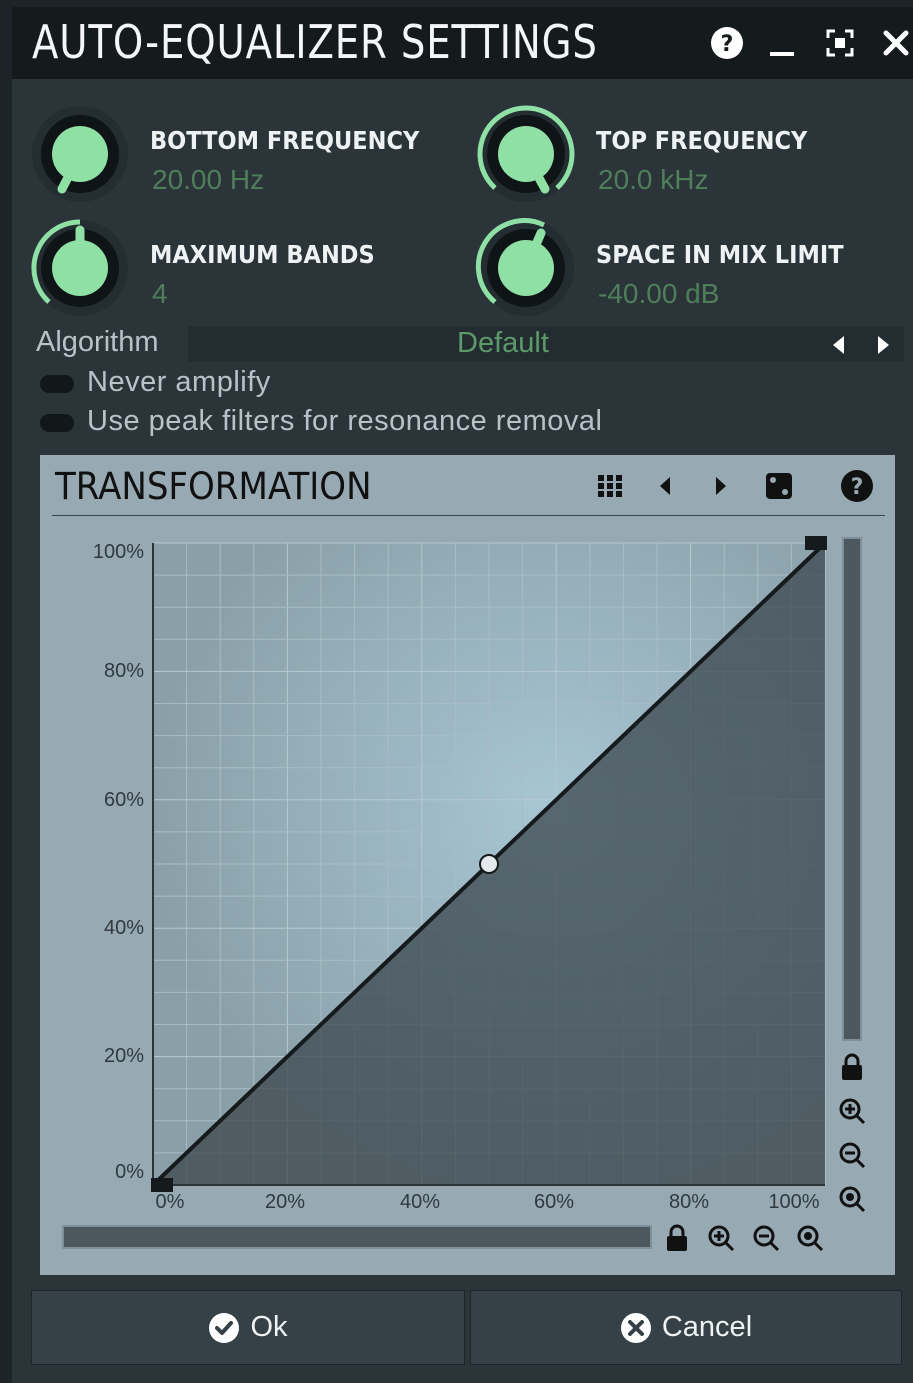 This screenshot has height=1383, width=913. I want to click on check-circle-icon, so click(224, 1327).